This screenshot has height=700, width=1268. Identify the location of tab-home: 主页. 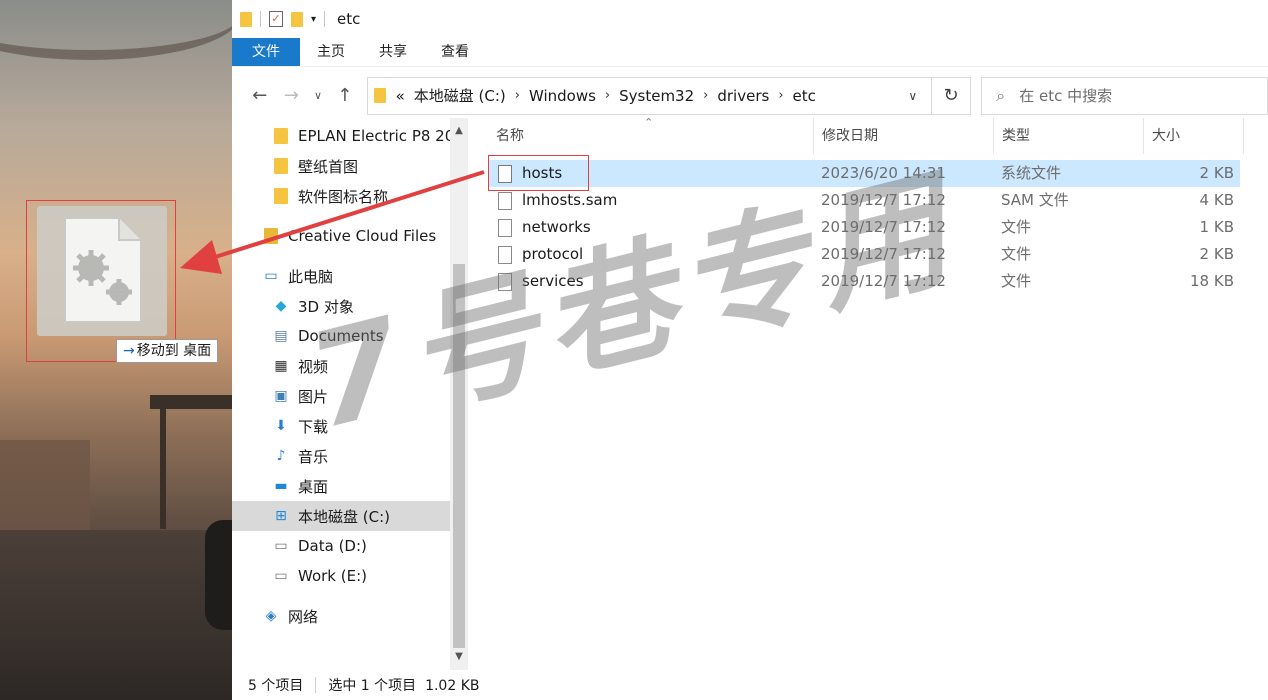
(331, 52).